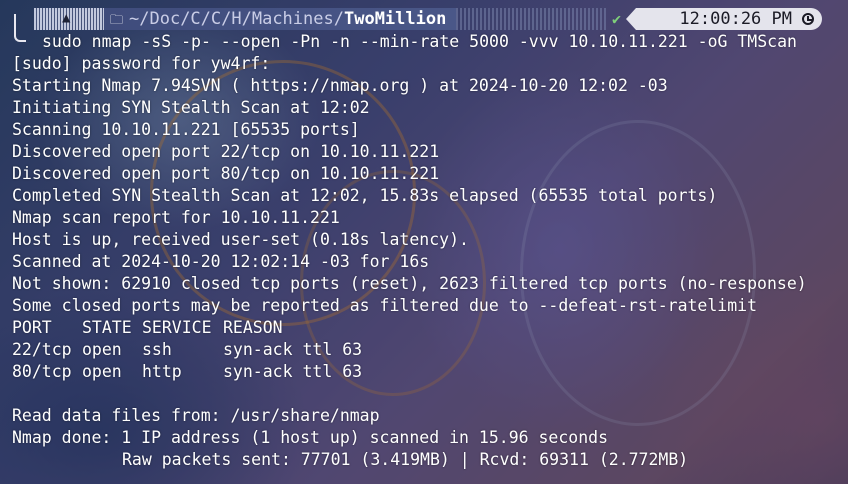 Image resolution: width=848 pixels, height=484 pixels. What do you see at coordinates (427, 372) in the screenshot?
I see `port-table-row: 80/tcp open http syn-ack ttl 63` at bounding box center [427, 372].